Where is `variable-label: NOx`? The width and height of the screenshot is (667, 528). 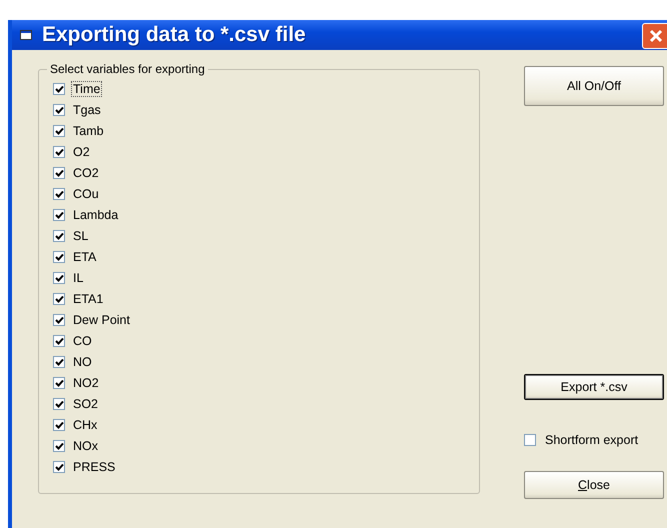
variable-label: NOx is located at coordinates (85, 446).